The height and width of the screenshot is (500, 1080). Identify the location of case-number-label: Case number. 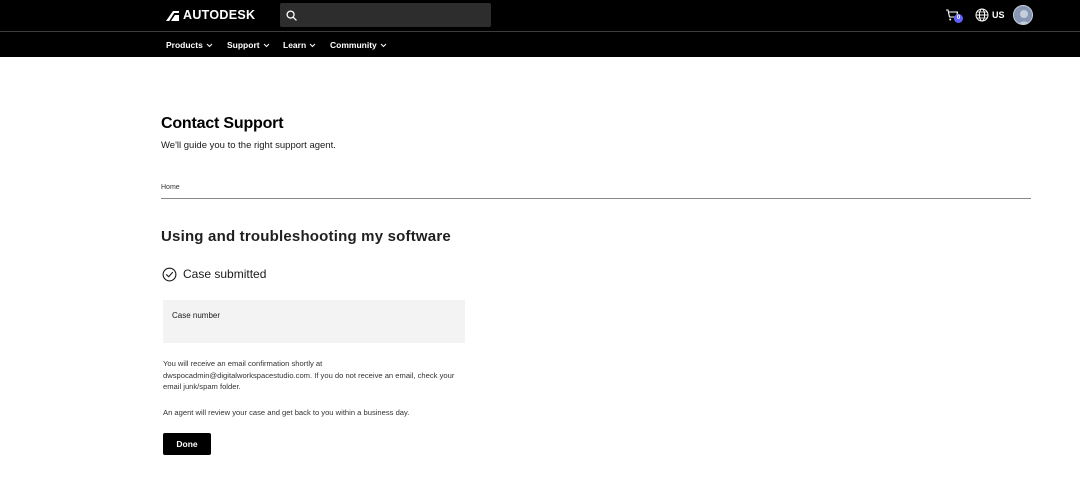
(196, 315).